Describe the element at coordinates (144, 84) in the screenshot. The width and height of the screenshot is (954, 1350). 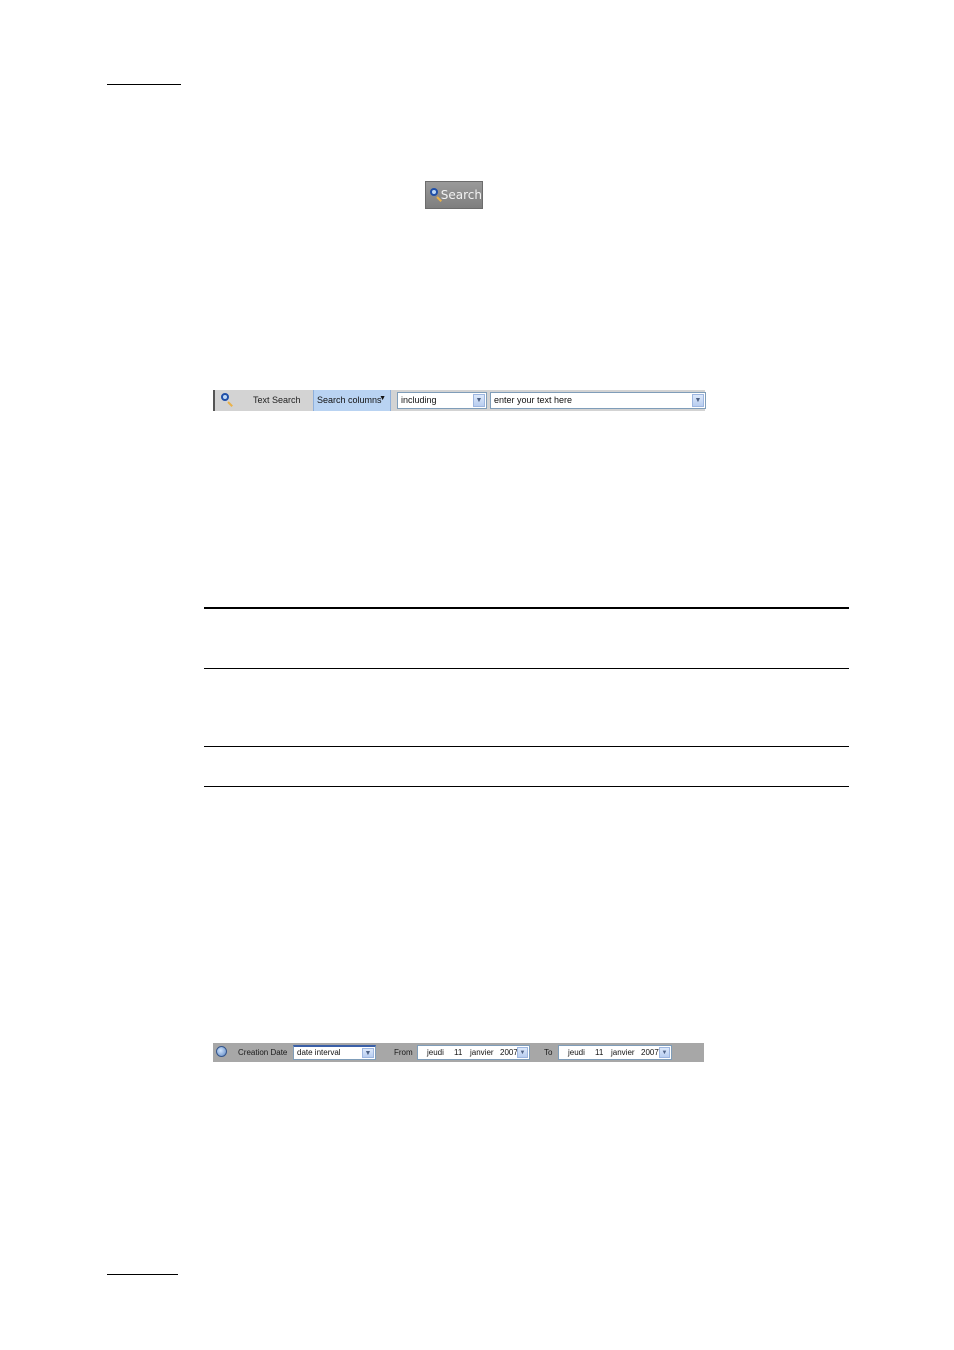
I see `header-rule` at that location.